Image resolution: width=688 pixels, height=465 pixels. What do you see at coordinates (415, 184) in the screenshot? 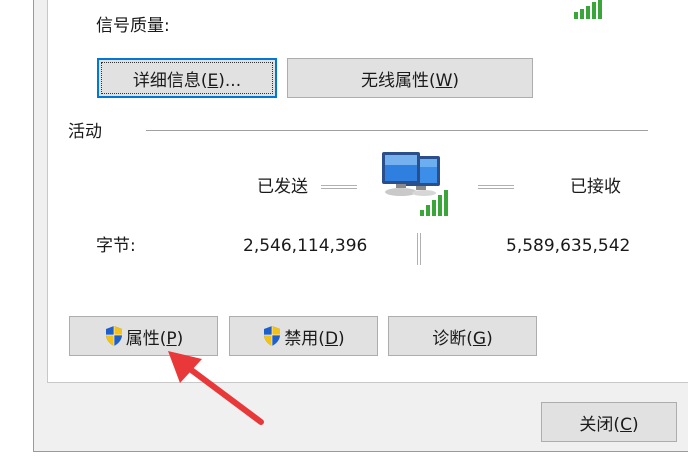
I see `network-computers-icon` at bounding box center [415, 184].